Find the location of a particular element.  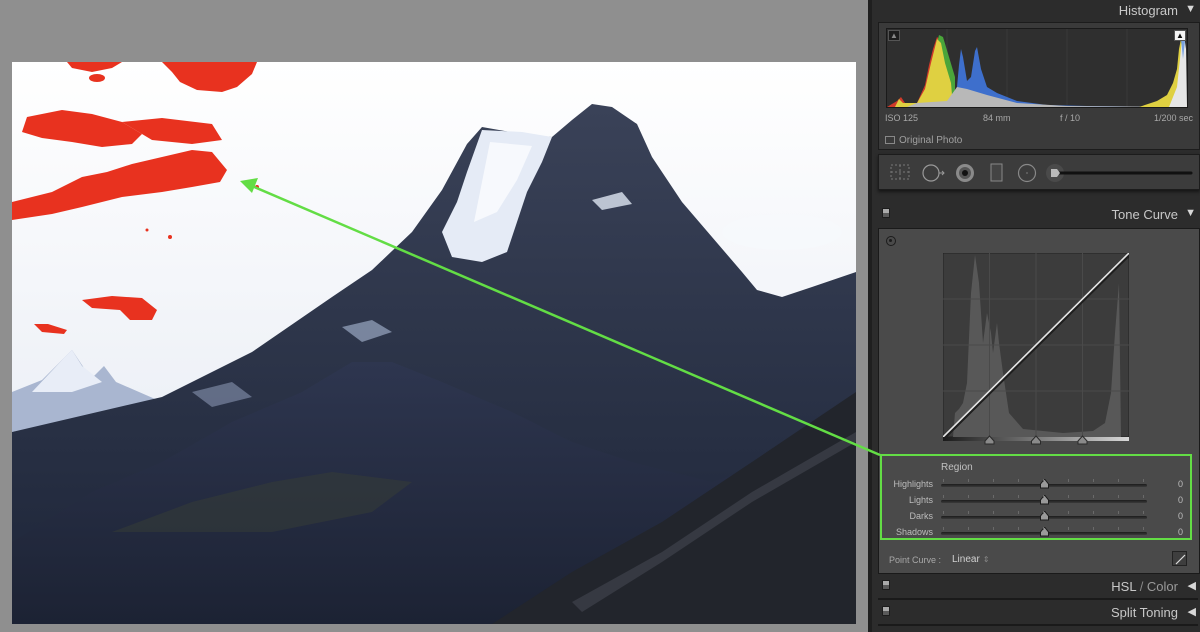

shadow-clipping-toggle: ▲ is located at coordinates (894, 35).